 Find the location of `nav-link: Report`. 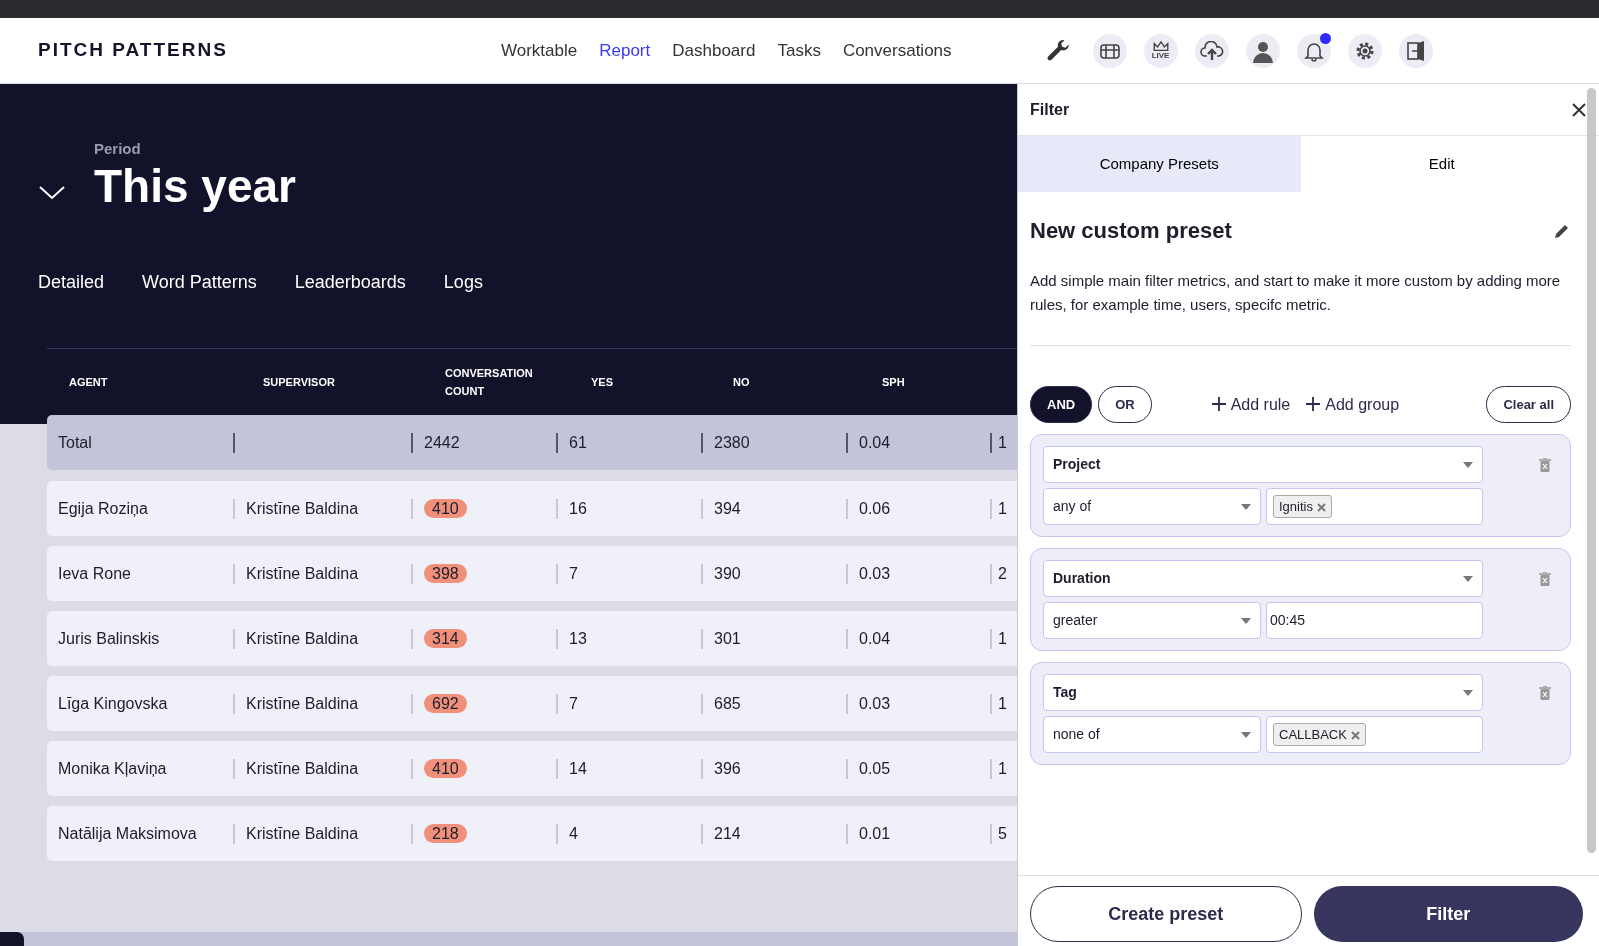

nav-link: Report is located at coordinates (625, 50).